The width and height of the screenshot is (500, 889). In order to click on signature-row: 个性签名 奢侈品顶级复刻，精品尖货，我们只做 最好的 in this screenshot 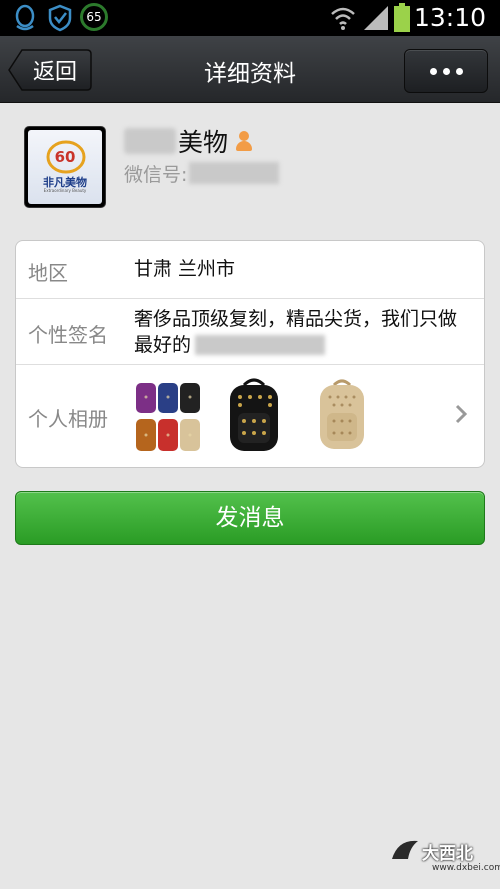, I will do `click(250, 332)`.